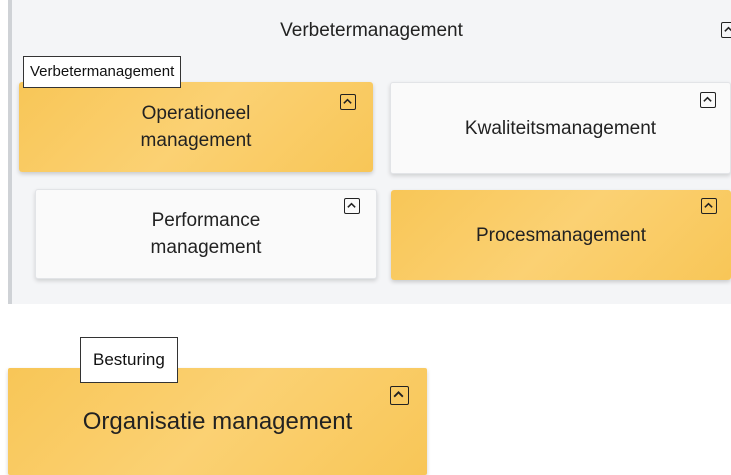 This screenshot has width=731, height=475. Describe the element at coordinates (196, 113) in the screenshot. I see `tile-label-line1: Operationeel` at that location.